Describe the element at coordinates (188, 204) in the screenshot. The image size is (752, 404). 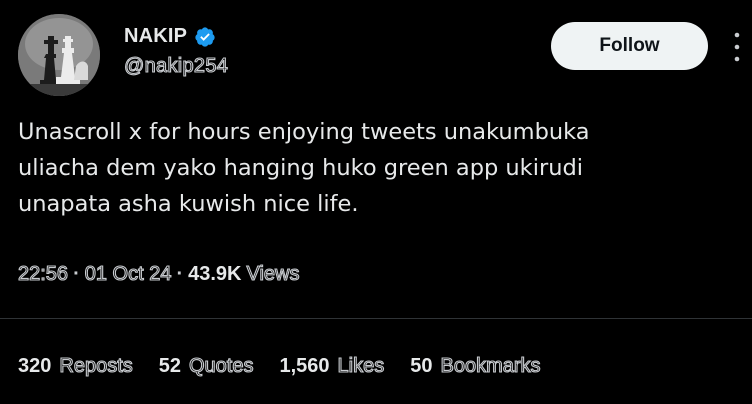
I see `tweet-text-line: unapata asha kuwish nice life.` at that location.